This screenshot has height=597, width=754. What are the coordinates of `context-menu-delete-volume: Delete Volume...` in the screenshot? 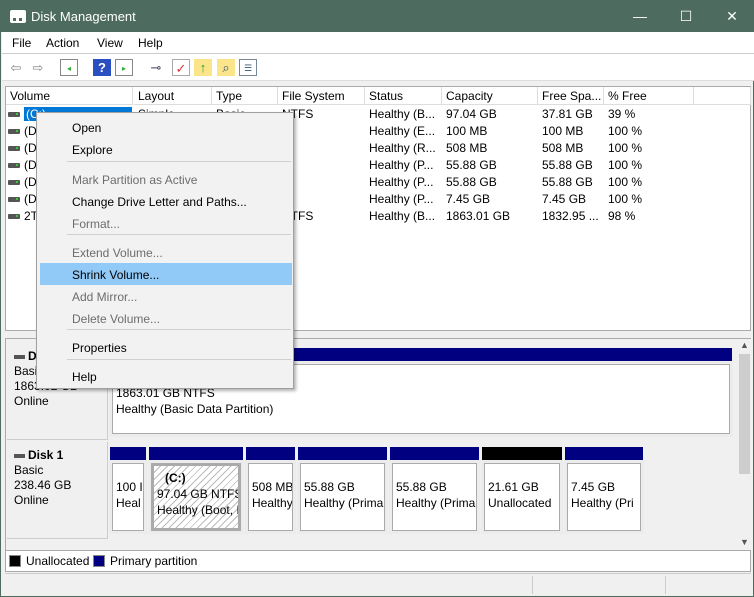 It's located at (116, 319).